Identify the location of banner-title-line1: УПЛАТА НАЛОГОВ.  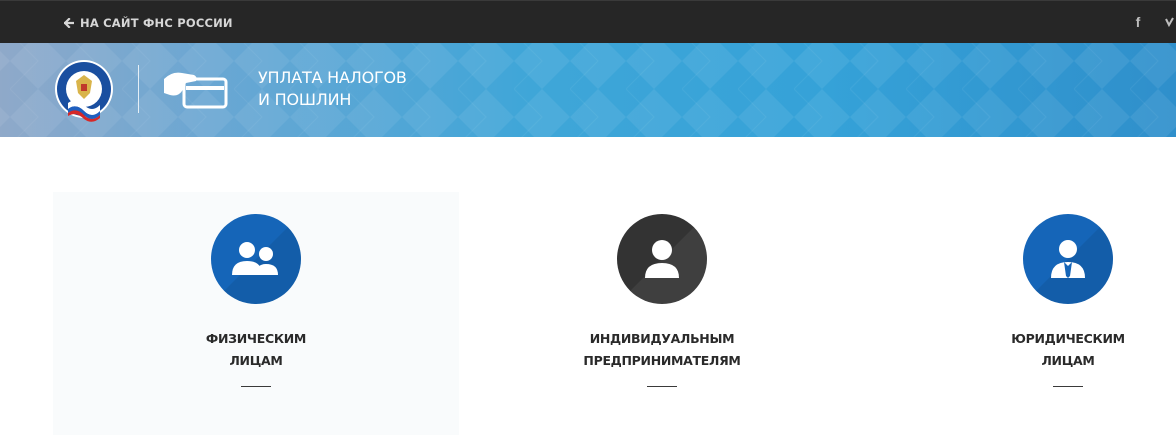
(332, 77).